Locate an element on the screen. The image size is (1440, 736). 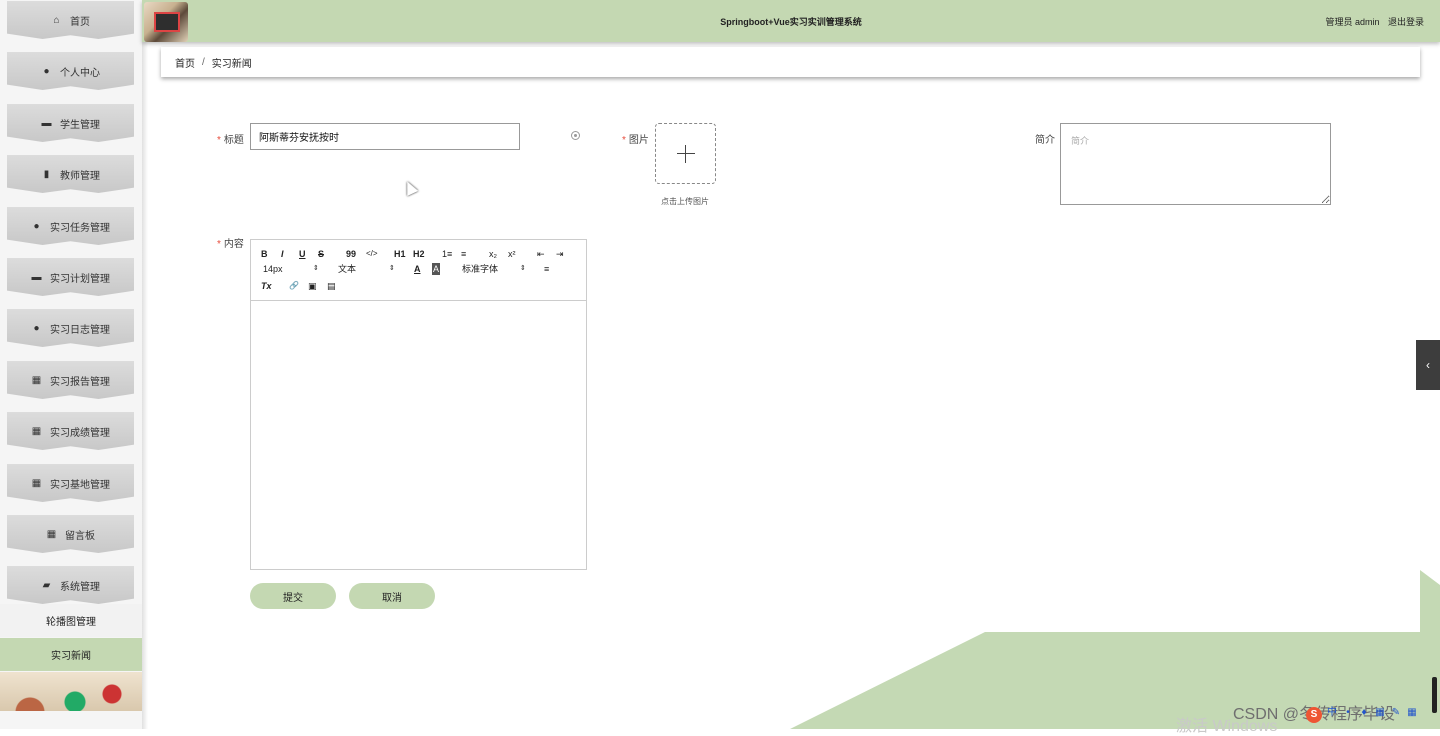
sidebar-subitem-news: 实习新闻 is located at coordinates (71, 654).